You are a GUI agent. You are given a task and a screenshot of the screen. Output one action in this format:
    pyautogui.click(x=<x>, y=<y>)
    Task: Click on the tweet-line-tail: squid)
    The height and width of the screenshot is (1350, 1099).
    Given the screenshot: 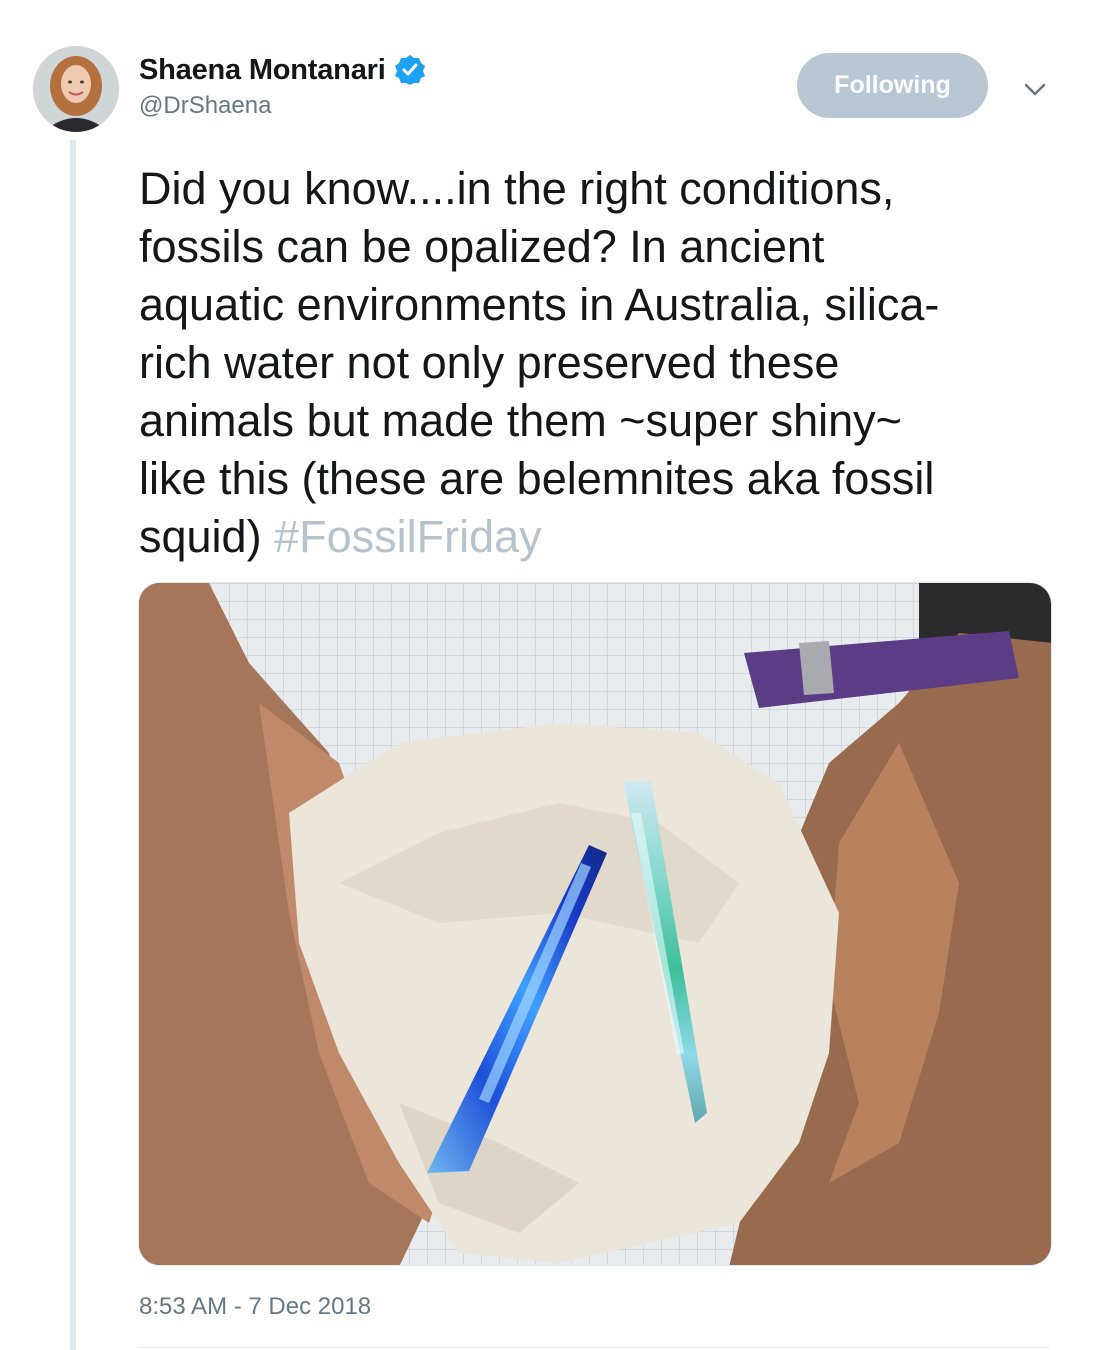 What is the action you would take?
    pyautogui.click(x=200, y=536)
    